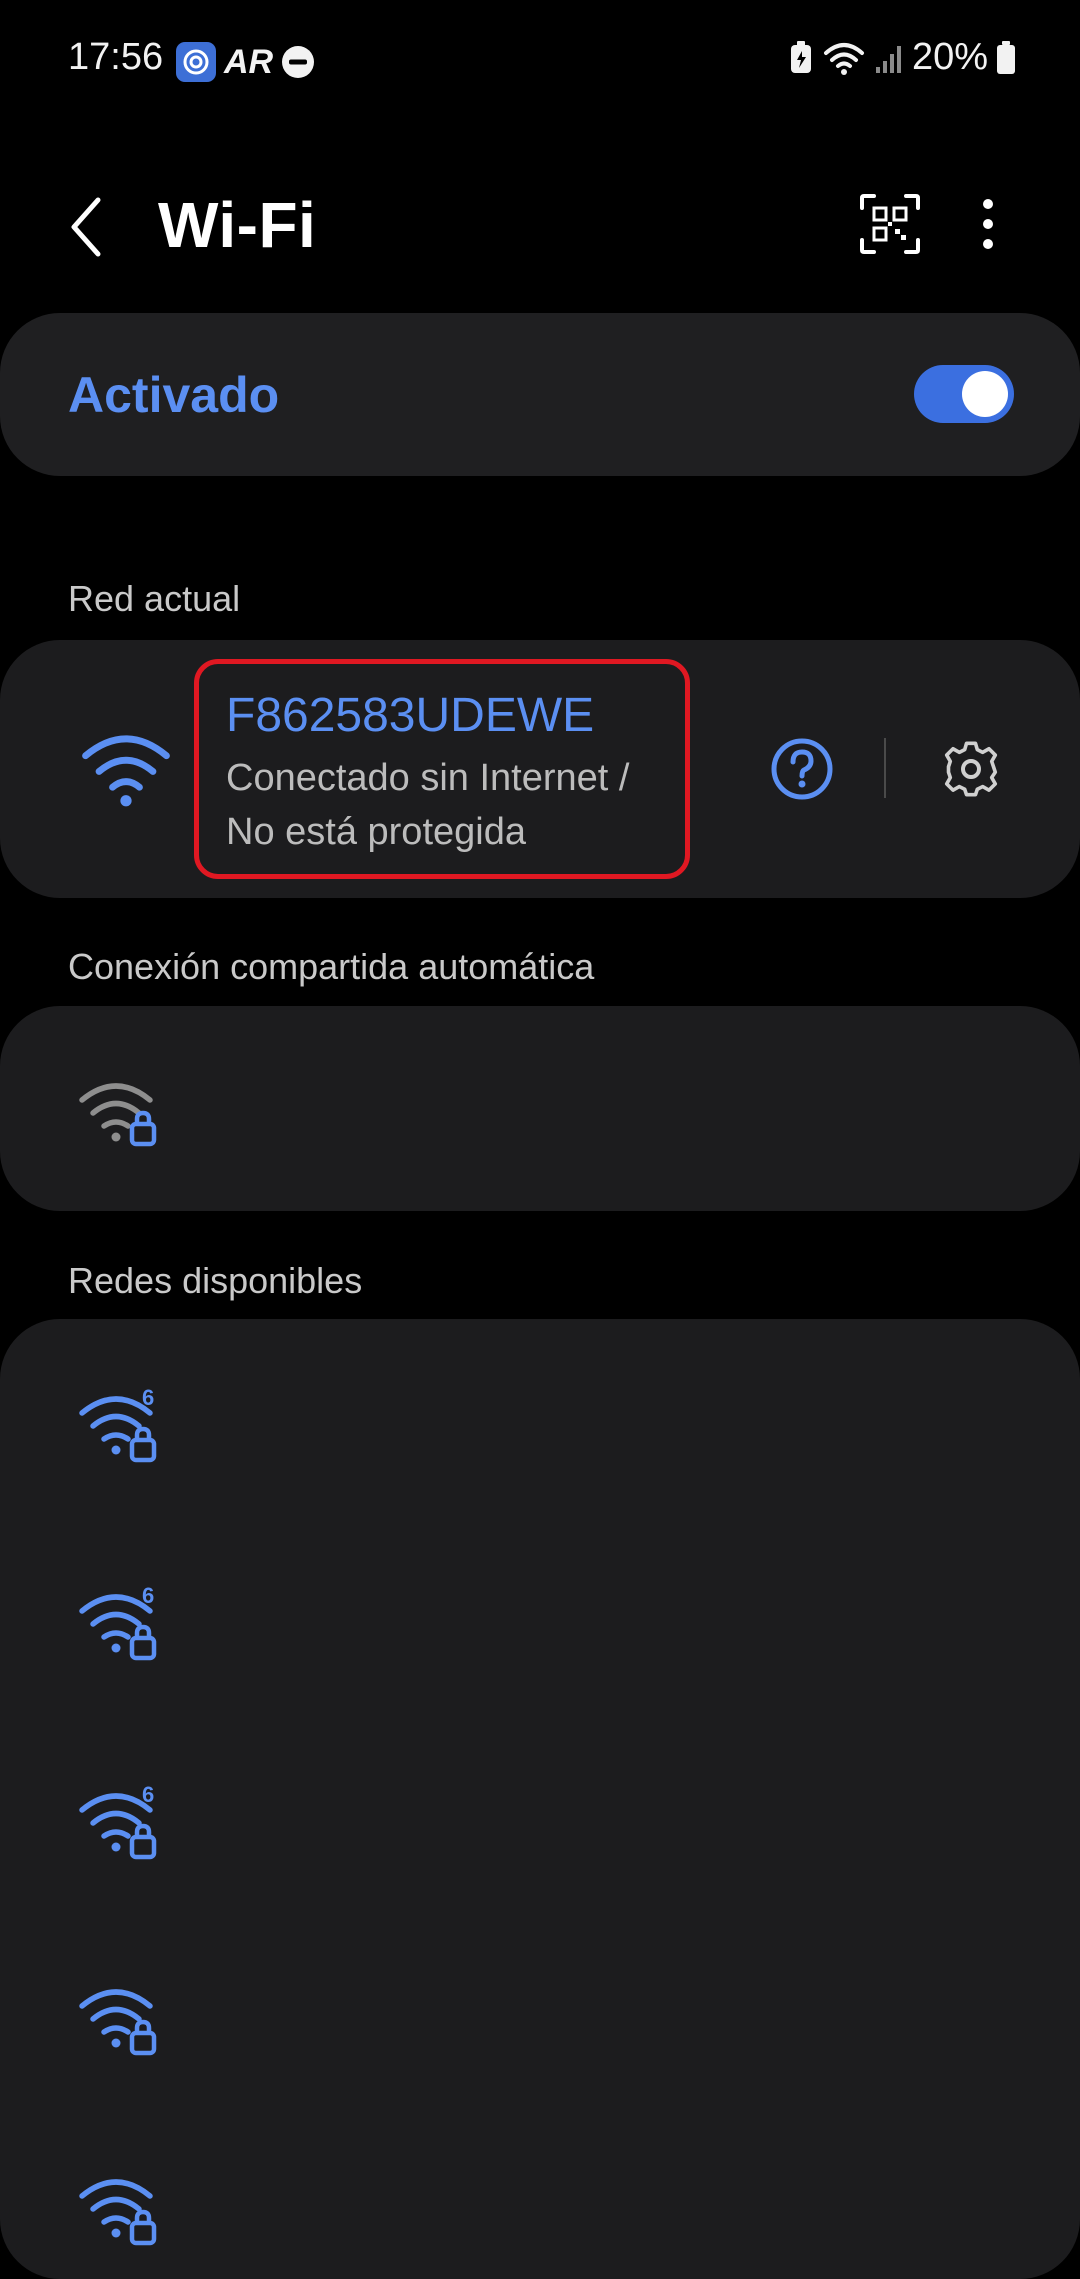  I want to click on ar-icon: AR, so click(249, 61).